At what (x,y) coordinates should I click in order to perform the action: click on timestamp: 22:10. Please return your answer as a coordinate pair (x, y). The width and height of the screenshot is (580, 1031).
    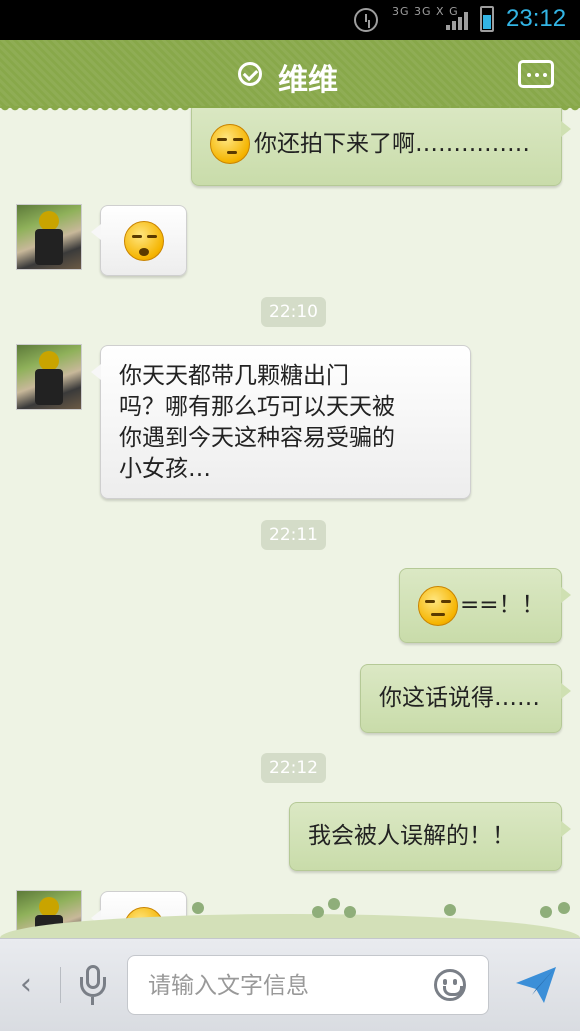
    Looking at the image, I should click on (293, 312).